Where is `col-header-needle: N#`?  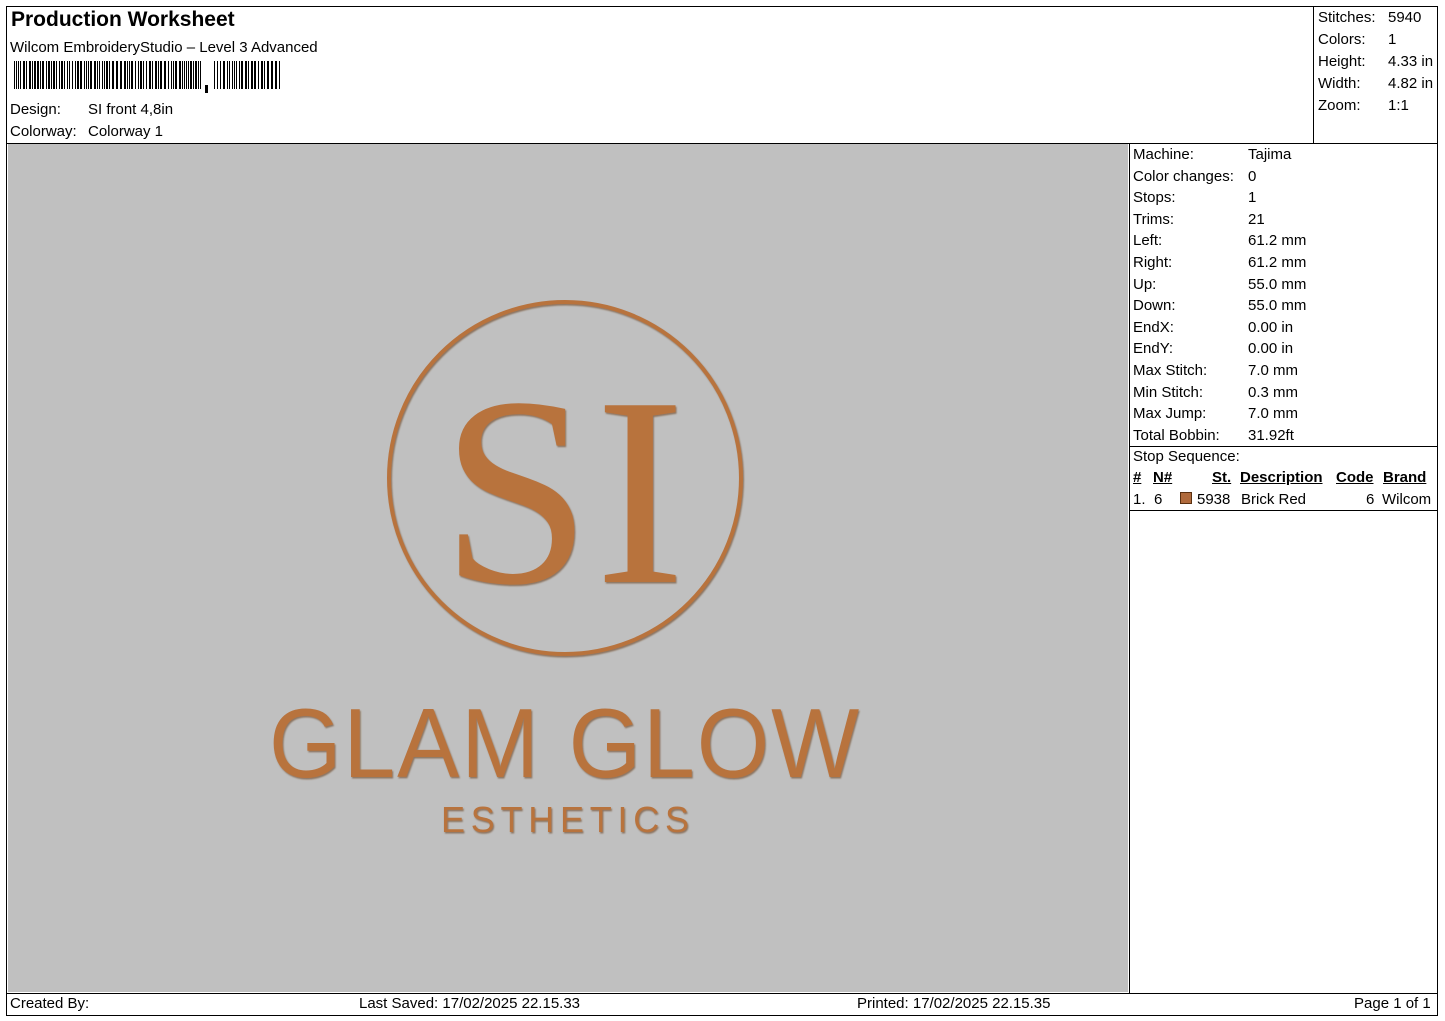 col-header-needle: N# is located at coordinates (1163, 477).